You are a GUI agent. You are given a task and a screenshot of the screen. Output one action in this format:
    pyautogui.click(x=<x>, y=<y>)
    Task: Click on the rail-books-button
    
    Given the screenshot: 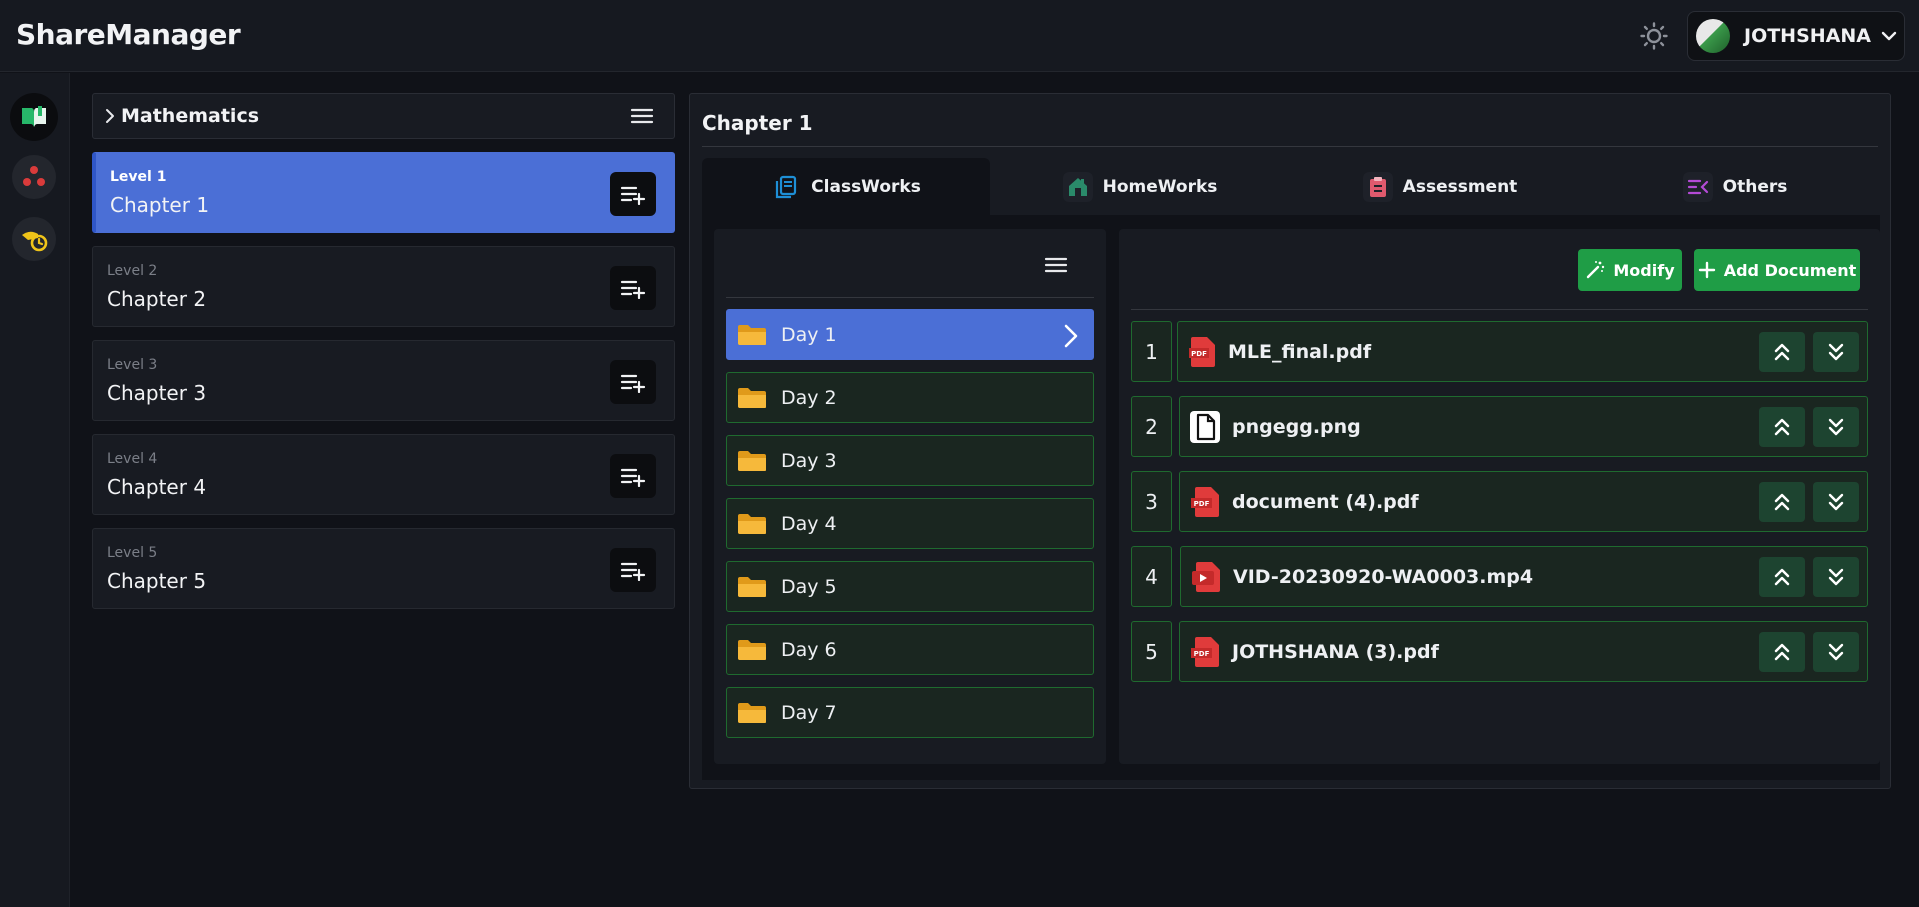 What is the action you would take?
    pyautogui.click(x=34, y=117)
    